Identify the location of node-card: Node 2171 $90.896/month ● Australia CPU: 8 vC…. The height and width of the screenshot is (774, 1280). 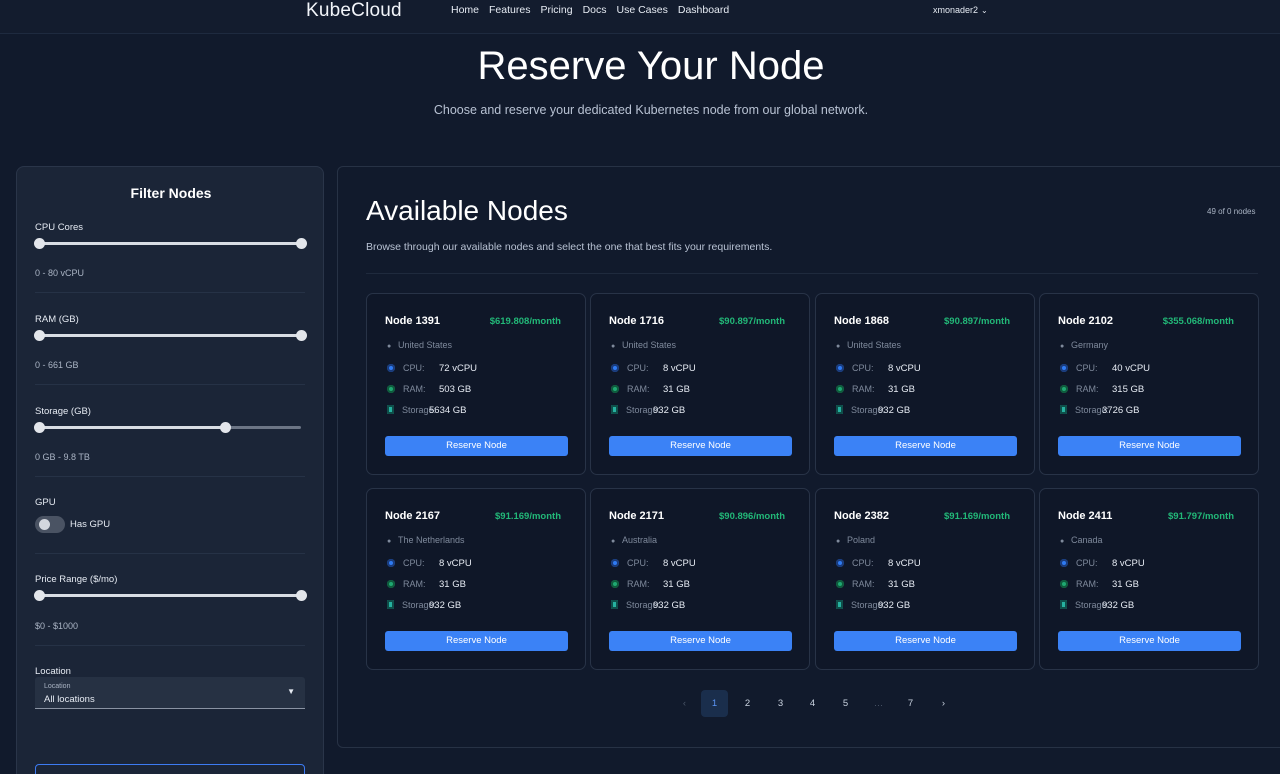
(700, 579).